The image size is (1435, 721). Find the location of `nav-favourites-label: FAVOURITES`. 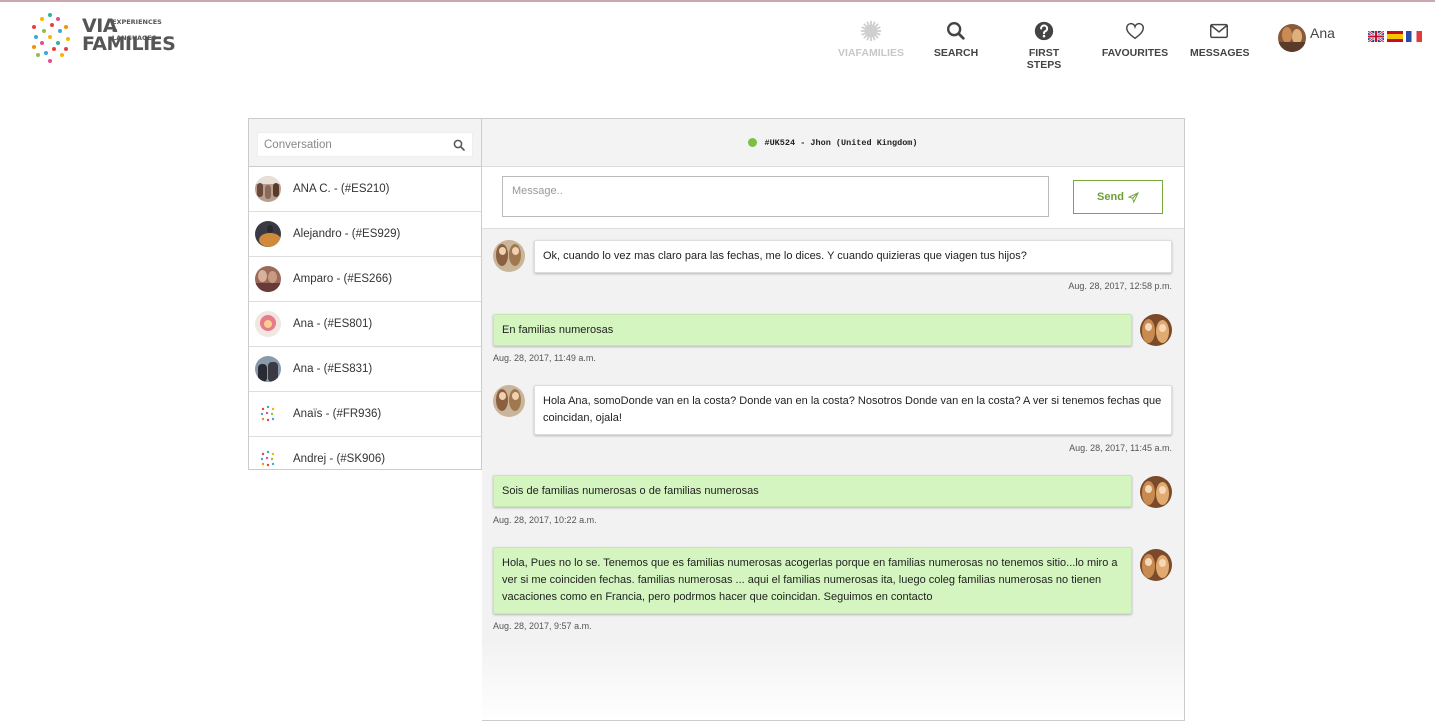

nav-favourites-label: FAVOURITES is located at coordinates (1135, 53).